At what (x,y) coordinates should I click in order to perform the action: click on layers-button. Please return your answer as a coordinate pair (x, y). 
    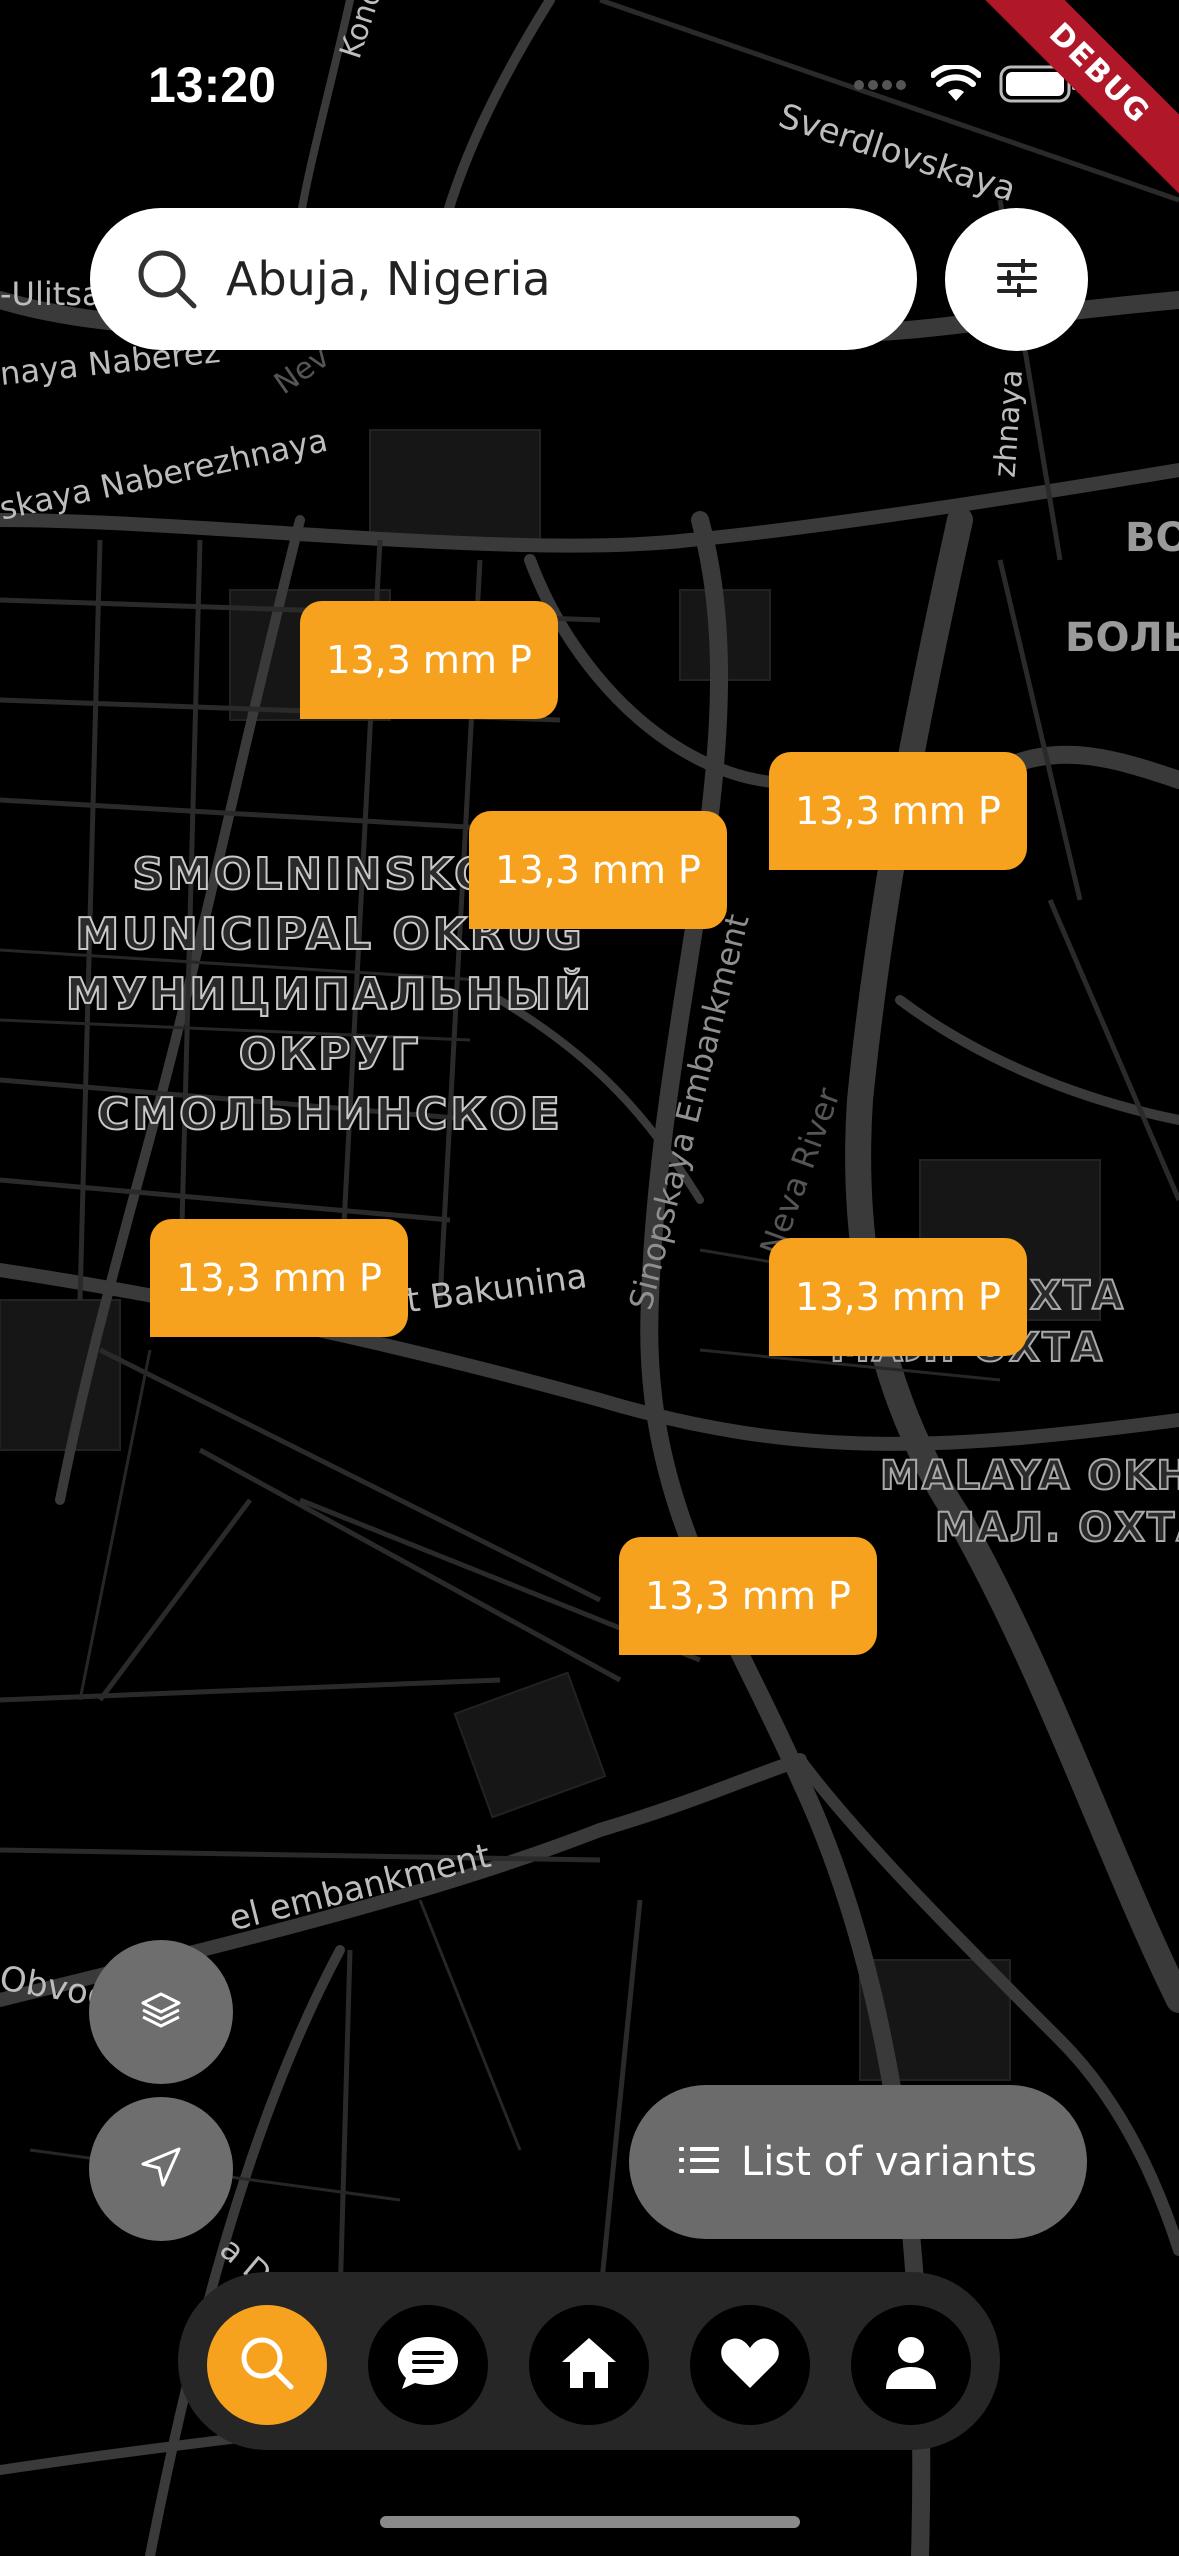
    Looking at the image, I should click on (161, 2012).